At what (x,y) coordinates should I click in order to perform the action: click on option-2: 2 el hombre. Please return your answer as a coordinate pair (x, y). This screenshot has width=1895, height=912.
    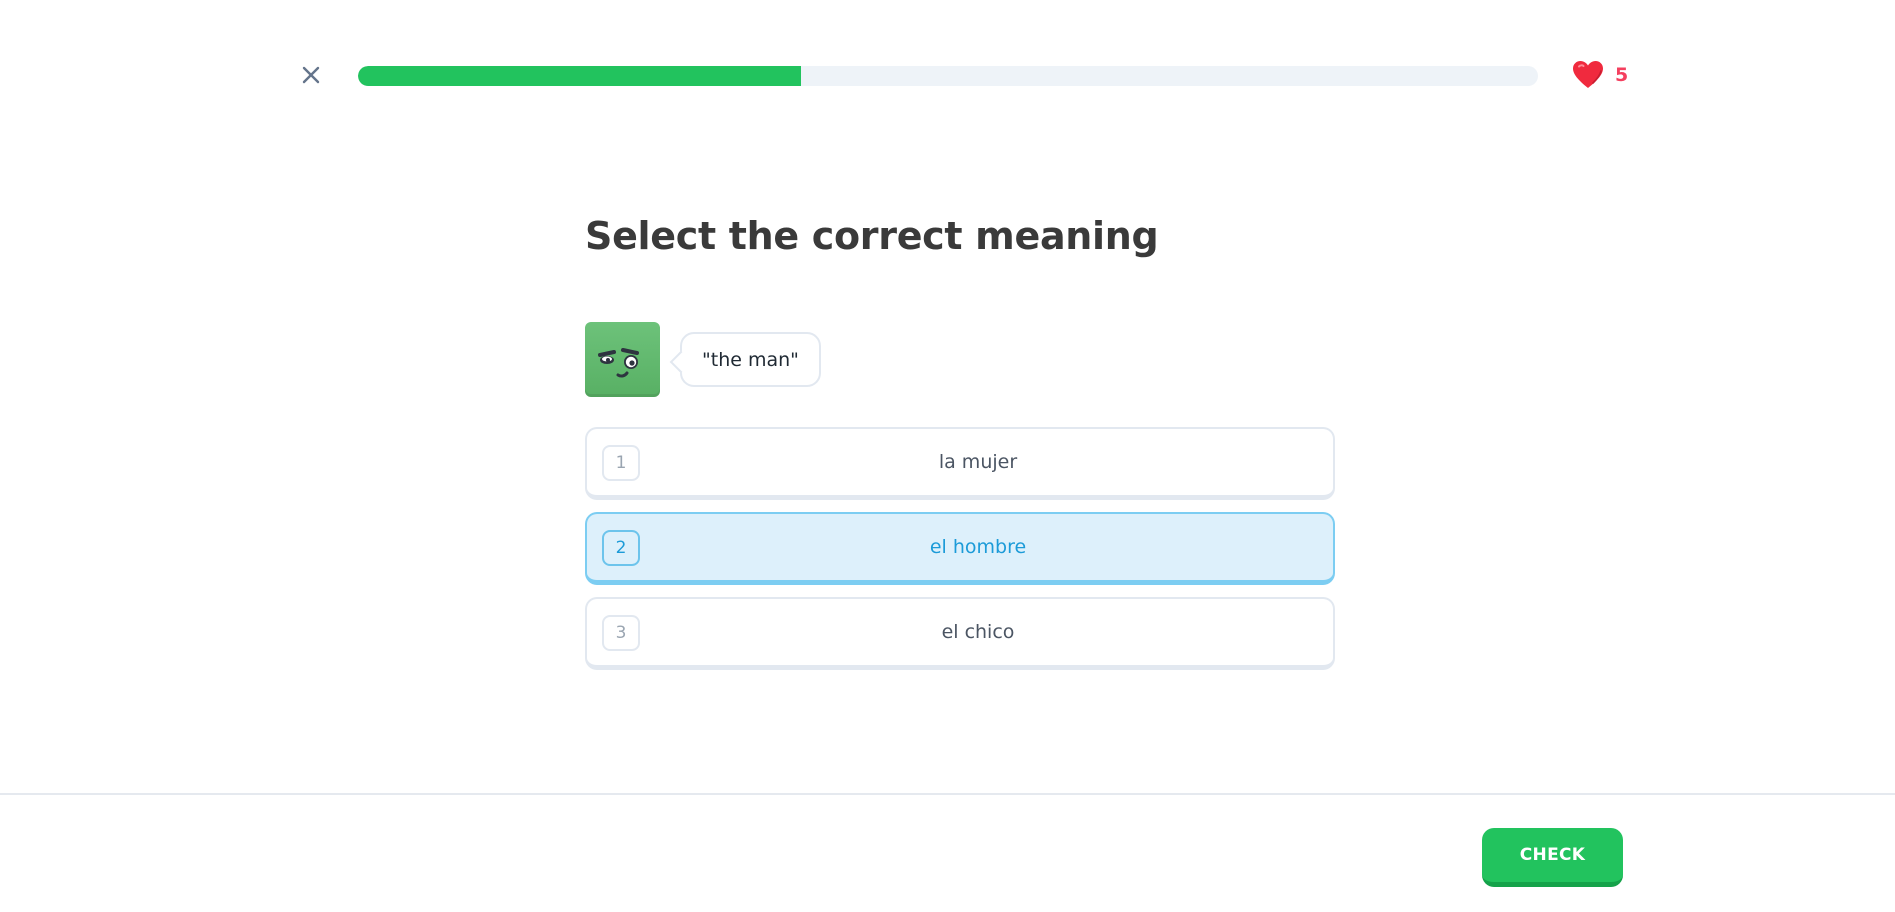
    Looking at the image, I should click on (960, 548).